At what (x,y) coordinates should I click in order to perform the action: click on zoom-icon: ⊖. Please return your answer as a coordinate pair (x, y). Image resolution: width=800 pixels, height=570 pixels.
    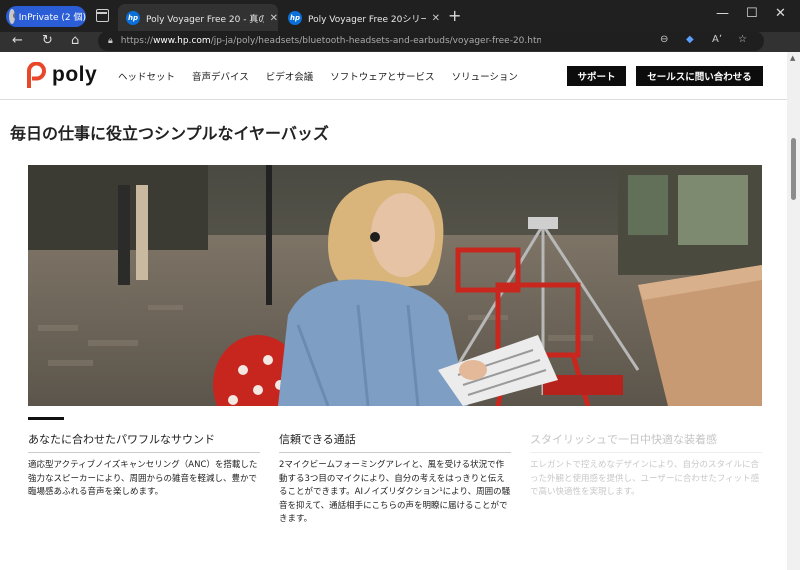
    Looking at the image, I should click on (664, 39).